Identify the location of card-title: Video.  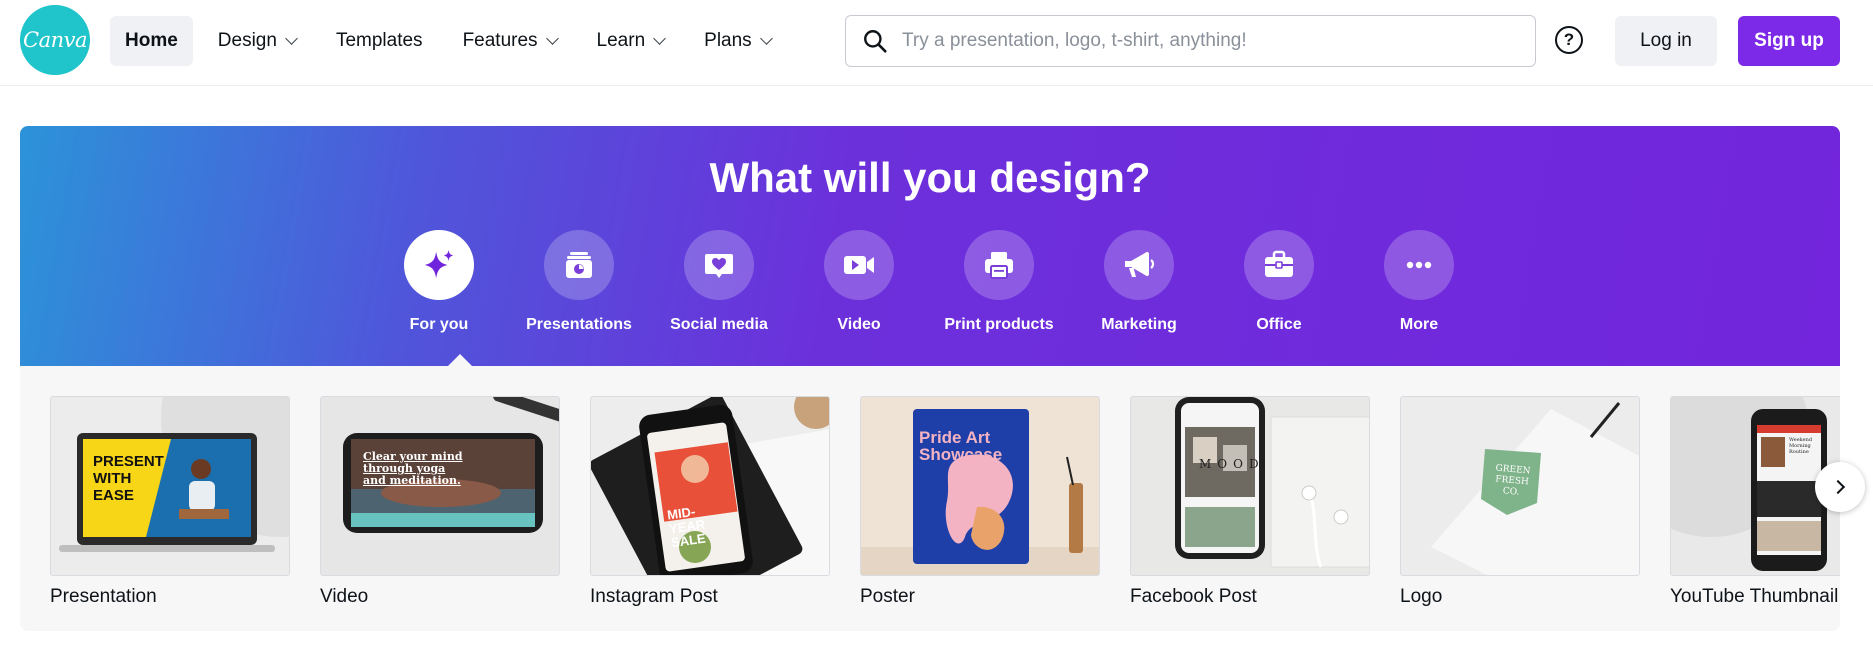
(344, 596).